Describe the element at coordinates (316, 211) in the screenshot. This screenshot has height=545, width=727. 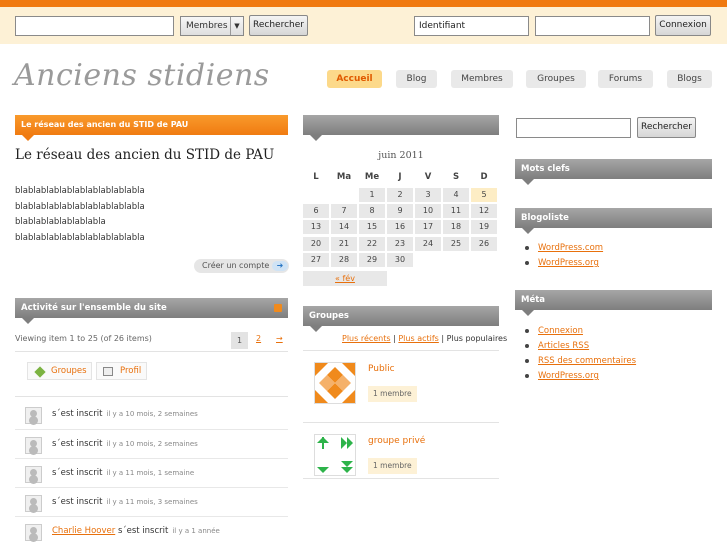
I see `calendar-day: 6` at that location.